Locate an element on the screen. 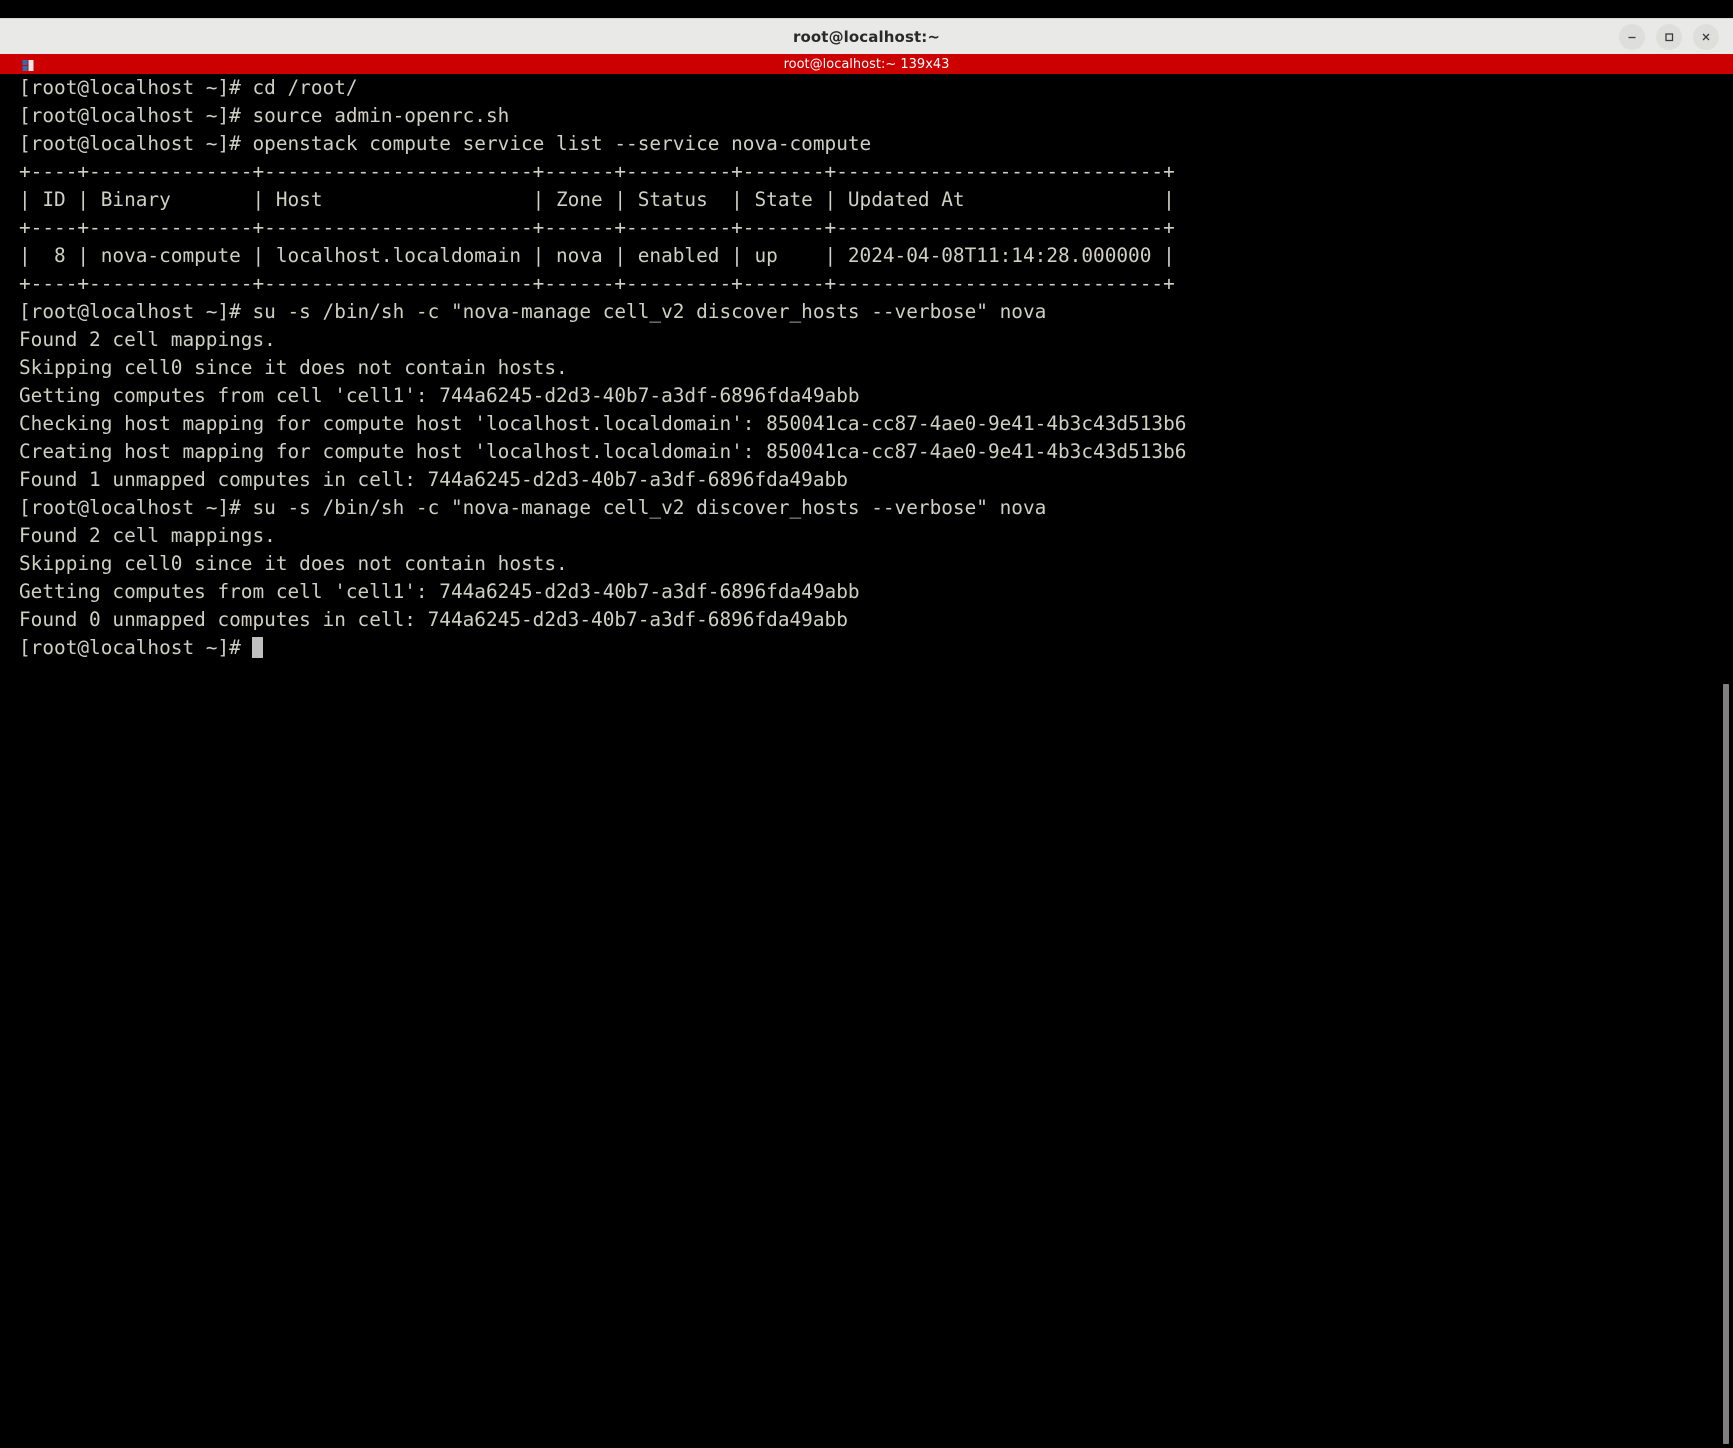 The image size is (1733, 1448). prompt-text: [root@localhost ~]# is located at coordinates (136, 647).